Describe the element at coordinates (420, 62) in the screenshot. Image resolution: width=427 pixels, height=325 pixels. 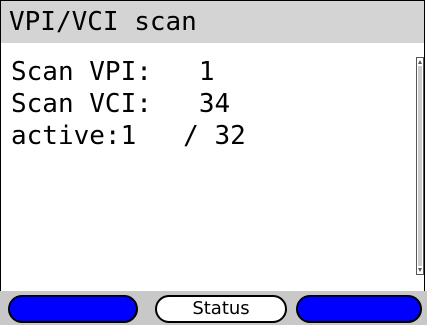
I see `scroll-up-arrow-icon` at that location.